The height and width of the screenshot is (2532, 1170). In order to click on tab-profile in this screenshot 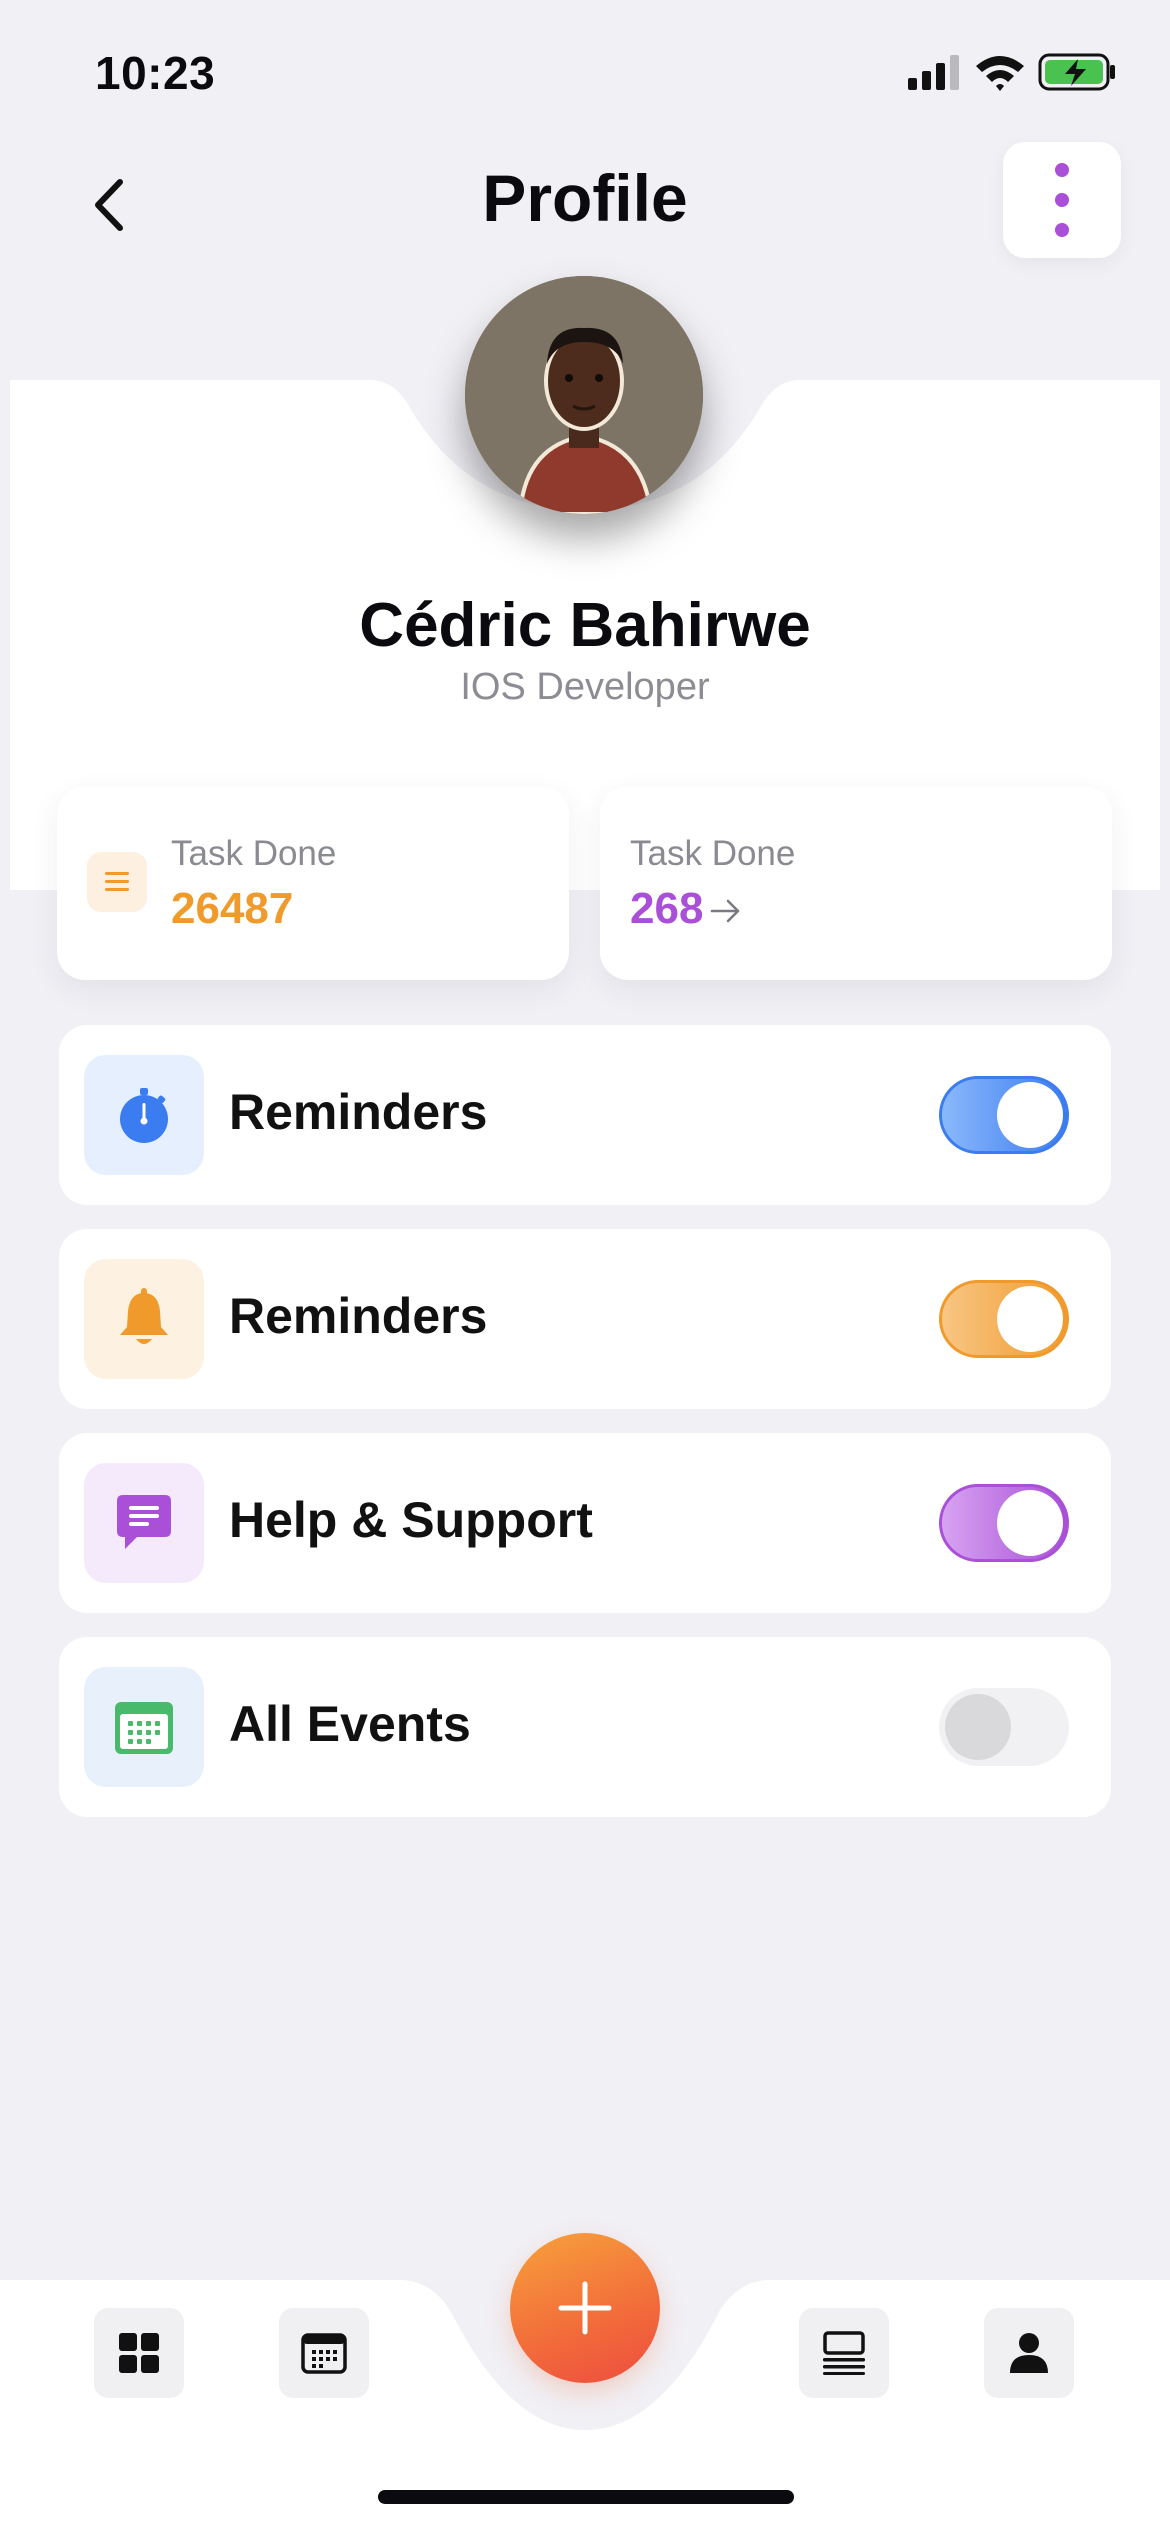, I will do `click(1029, 2353)`.